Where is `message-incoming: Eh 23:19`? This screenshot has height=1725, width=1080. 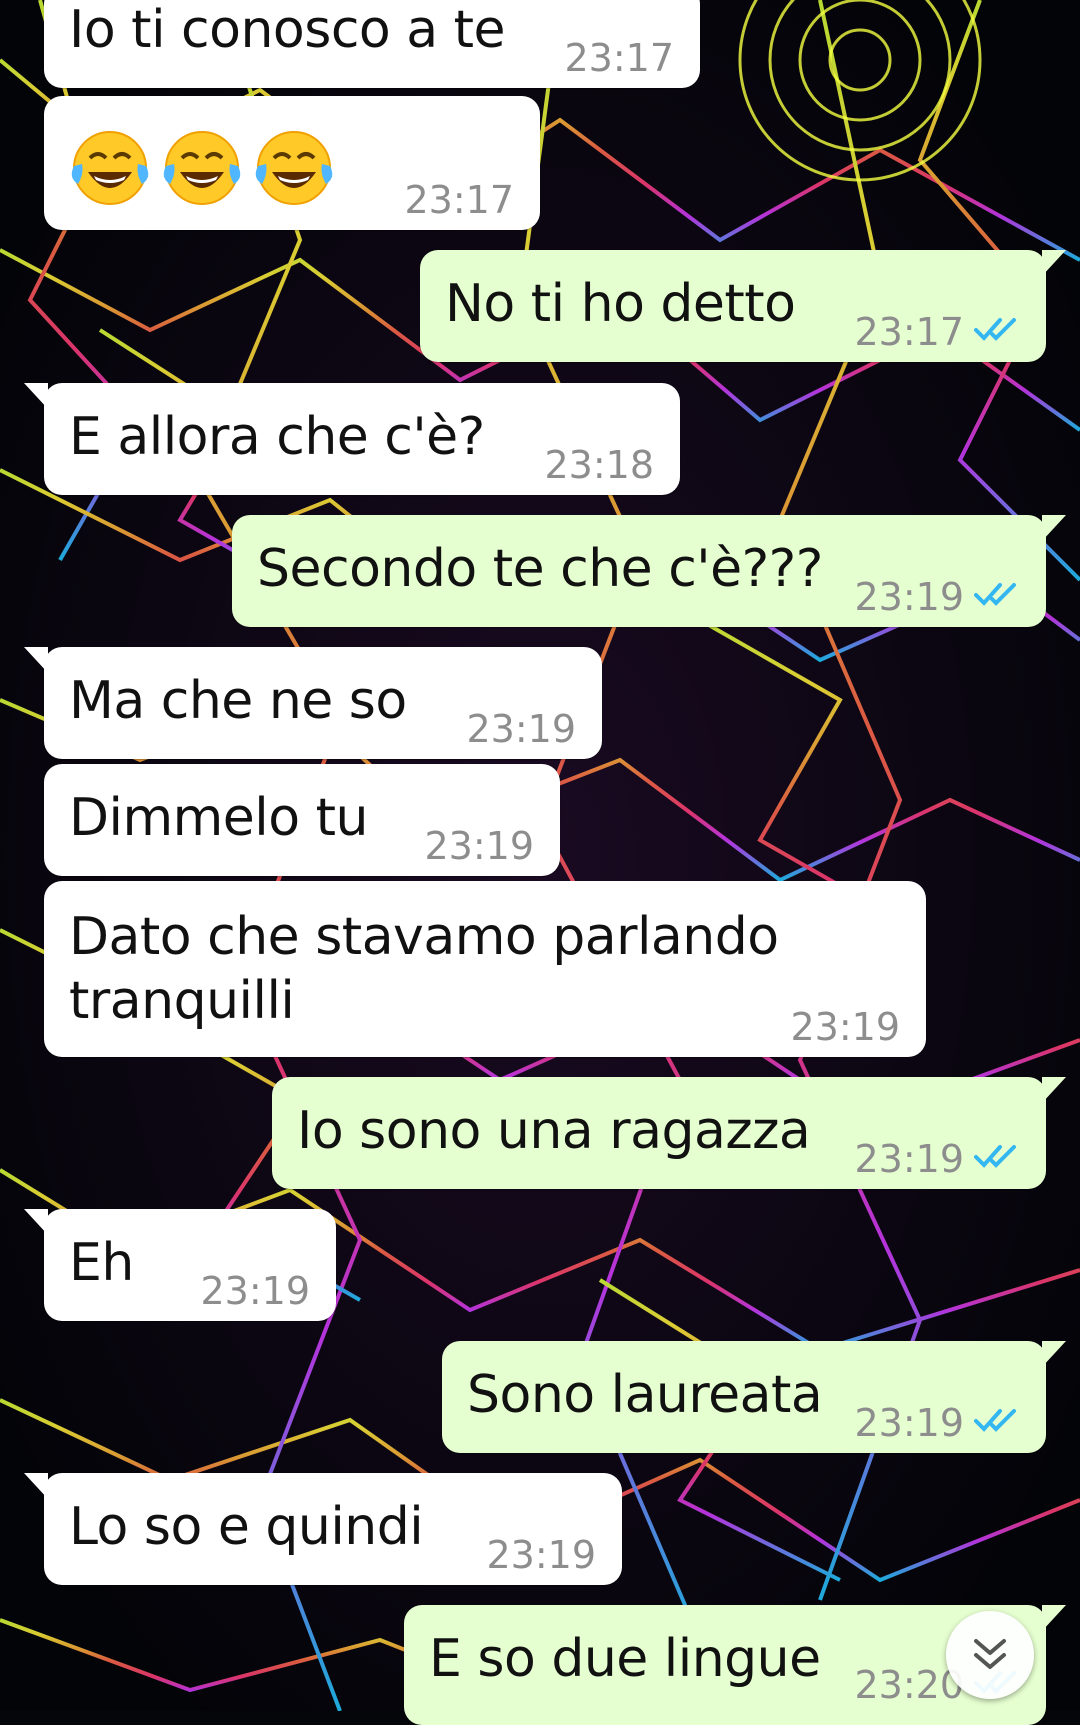
message-incoming: Eh 23:19 is located at coordinates (180, 1265).